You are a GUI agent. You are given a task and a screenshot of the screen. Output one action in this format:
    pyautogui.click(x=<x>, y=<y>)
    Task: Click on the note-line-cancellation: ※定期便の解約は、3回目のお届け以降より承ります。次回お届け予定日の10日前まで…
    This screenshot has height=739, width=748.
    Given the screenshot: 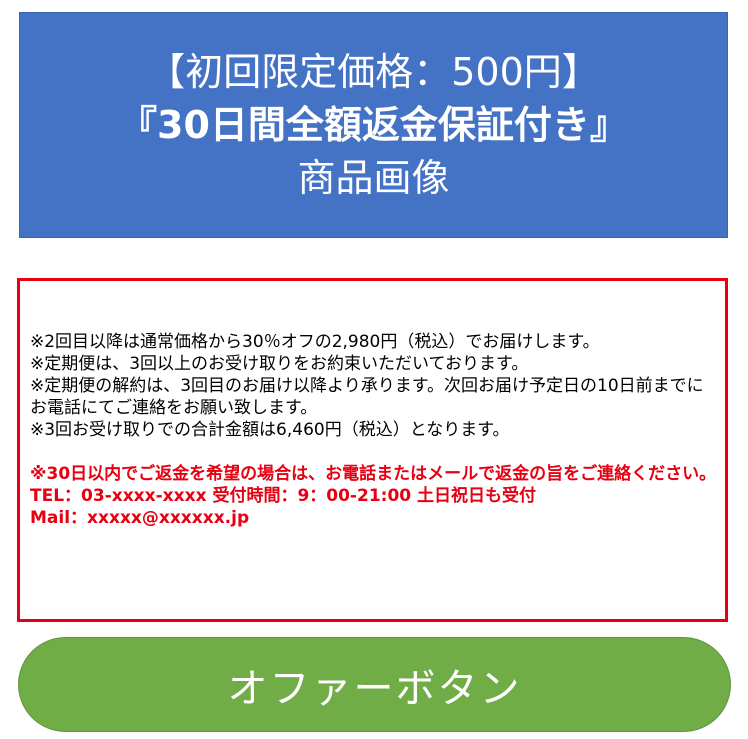 What is the action you would take?
    pyautogui.click(x=367, y=397)
    